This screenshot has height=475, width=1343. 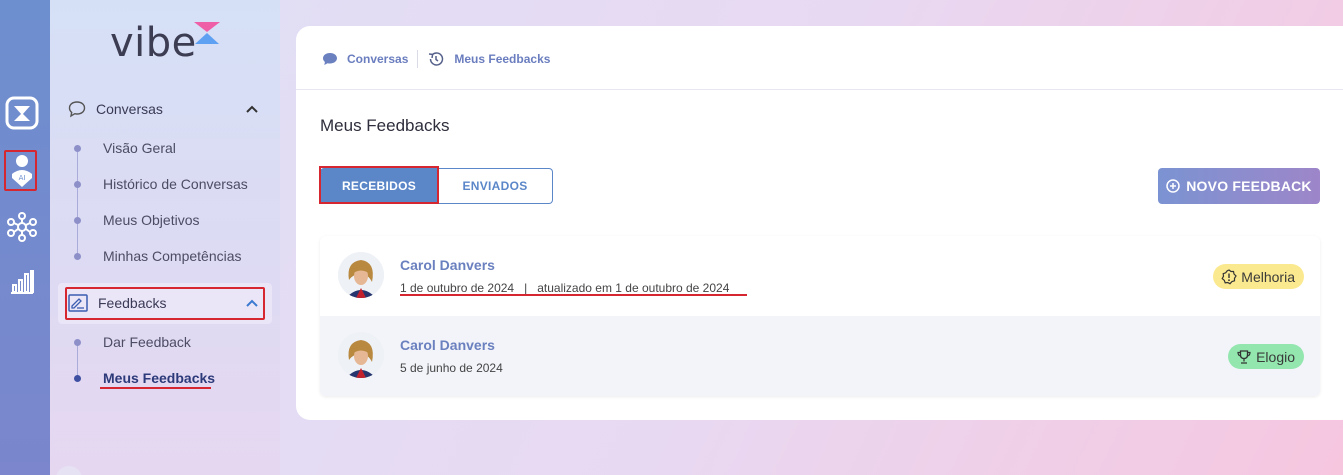 I want to click on status-badge: Elogio, so click(x=1266, y=356).